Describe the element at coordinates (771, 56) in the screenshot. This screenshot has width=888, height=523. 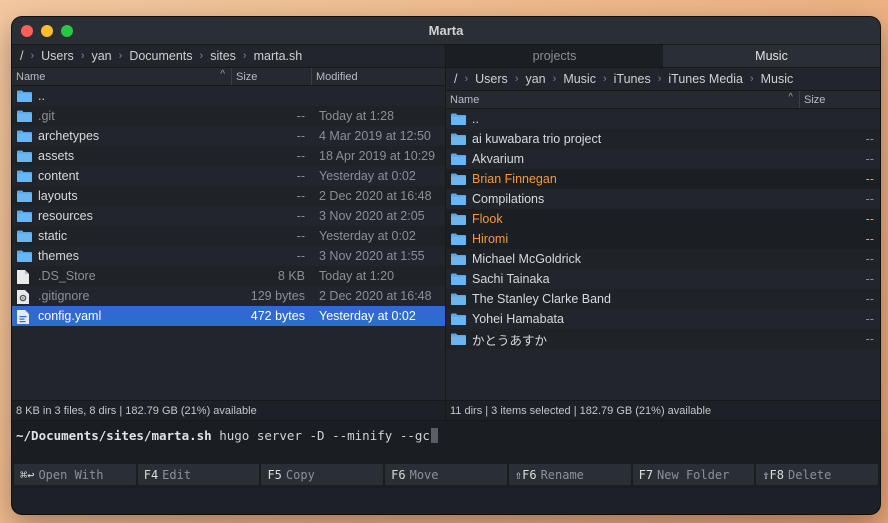
I see `tab-music: Music` at that location.